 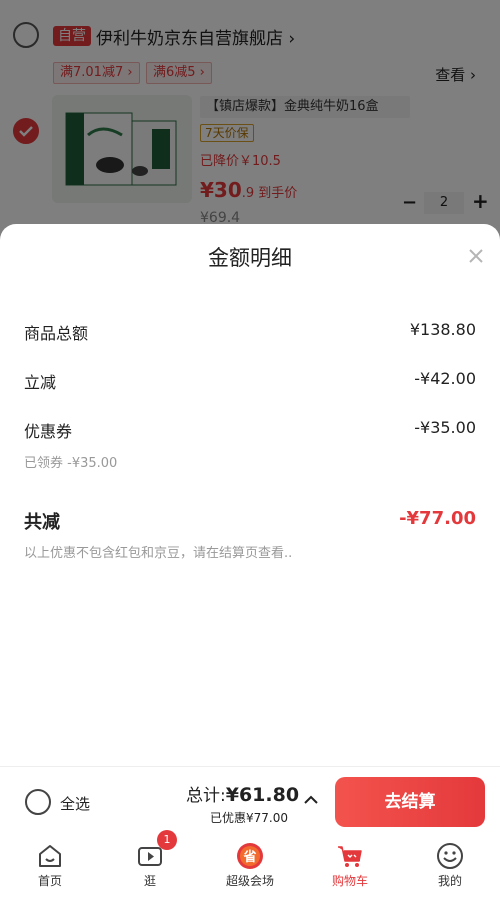 What do you see at coordinates (250, 258) in the screenshot?
I see `sheet-title: 金额明细` at bounding box center [250, 258].